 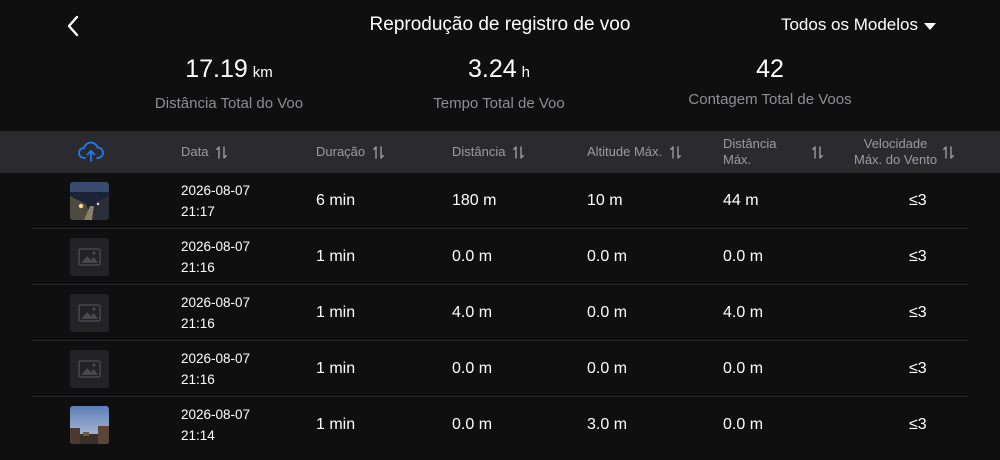 I want to click on flight-distance: 180 m, so click(x=474, y=200).